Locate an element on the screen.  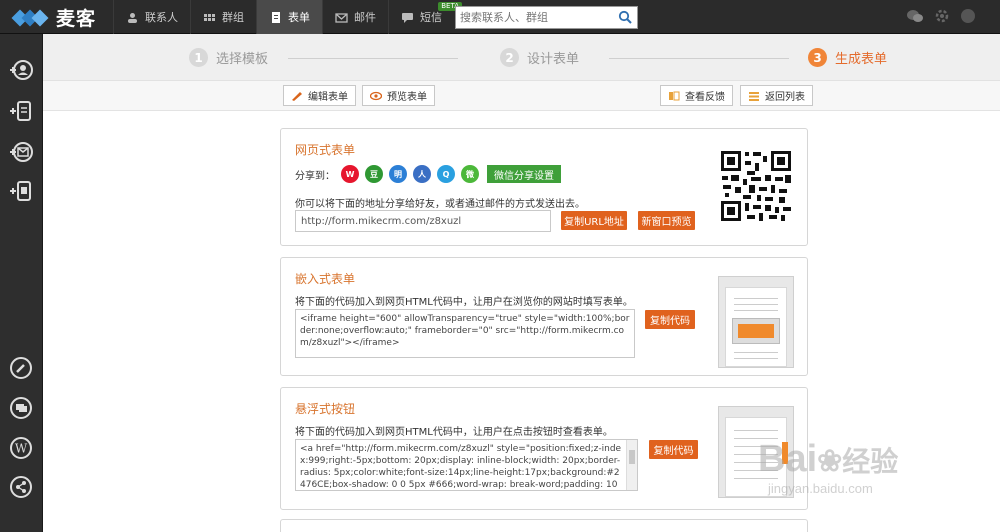
view-feedback-button: 查看反馈 is located at coordinates (696, 95).